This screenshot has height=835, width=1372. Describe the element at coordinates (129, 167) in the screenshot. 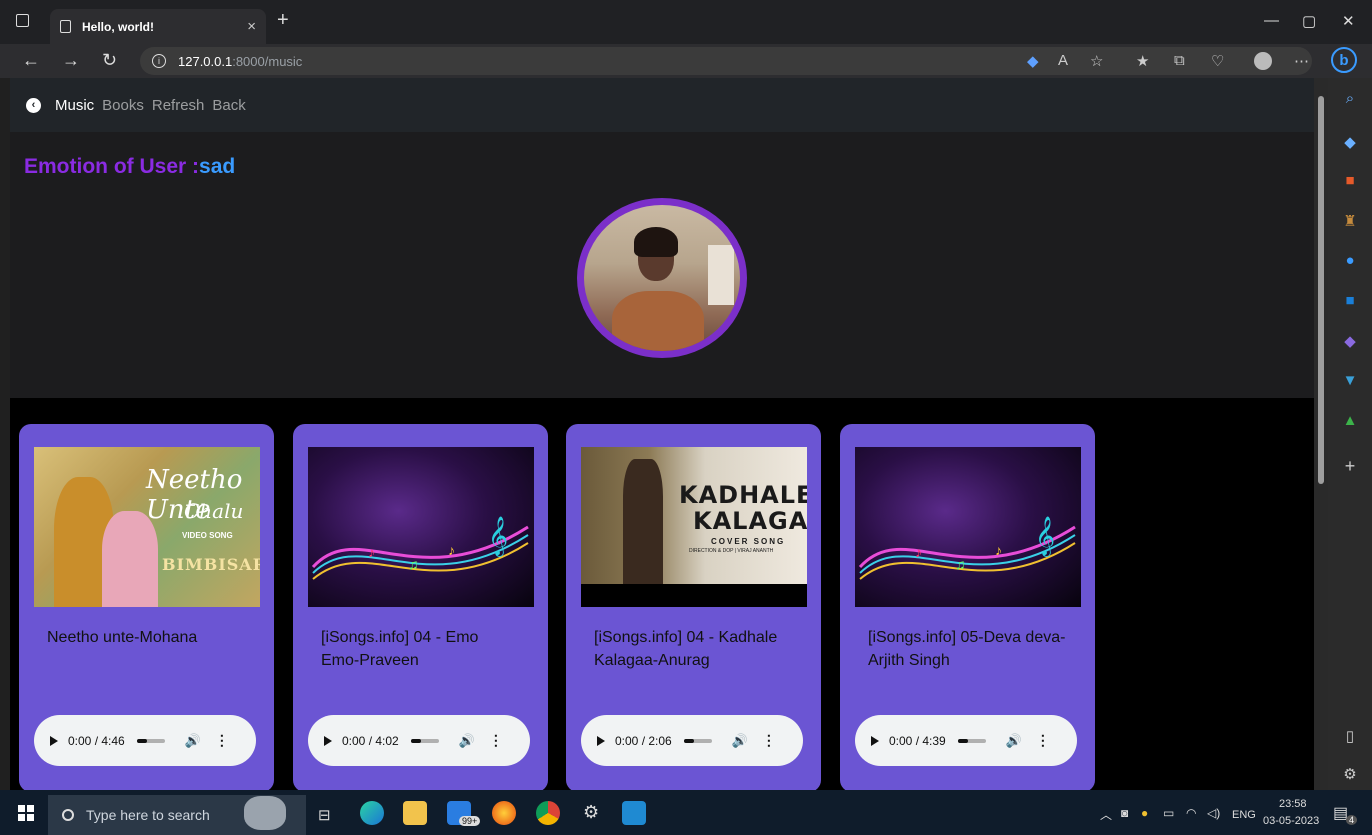

I see `emotion-heading: Emotion of User :sad` at that location.